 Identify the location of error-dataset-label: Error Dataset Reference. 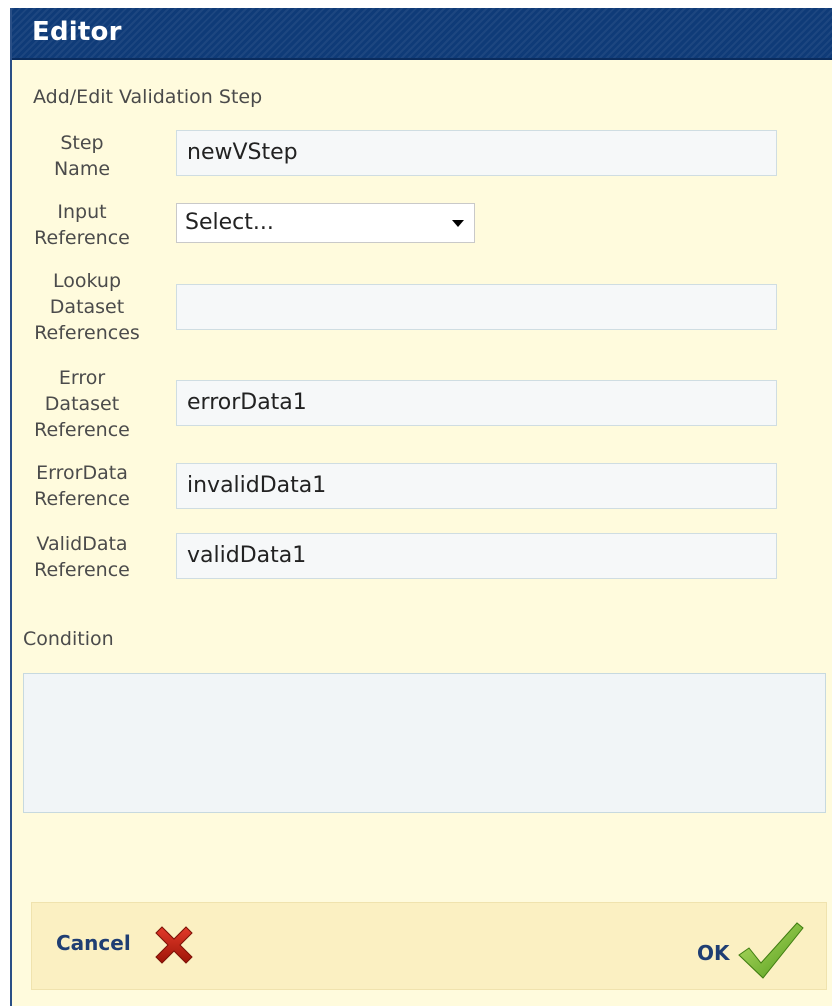
(82, 404).